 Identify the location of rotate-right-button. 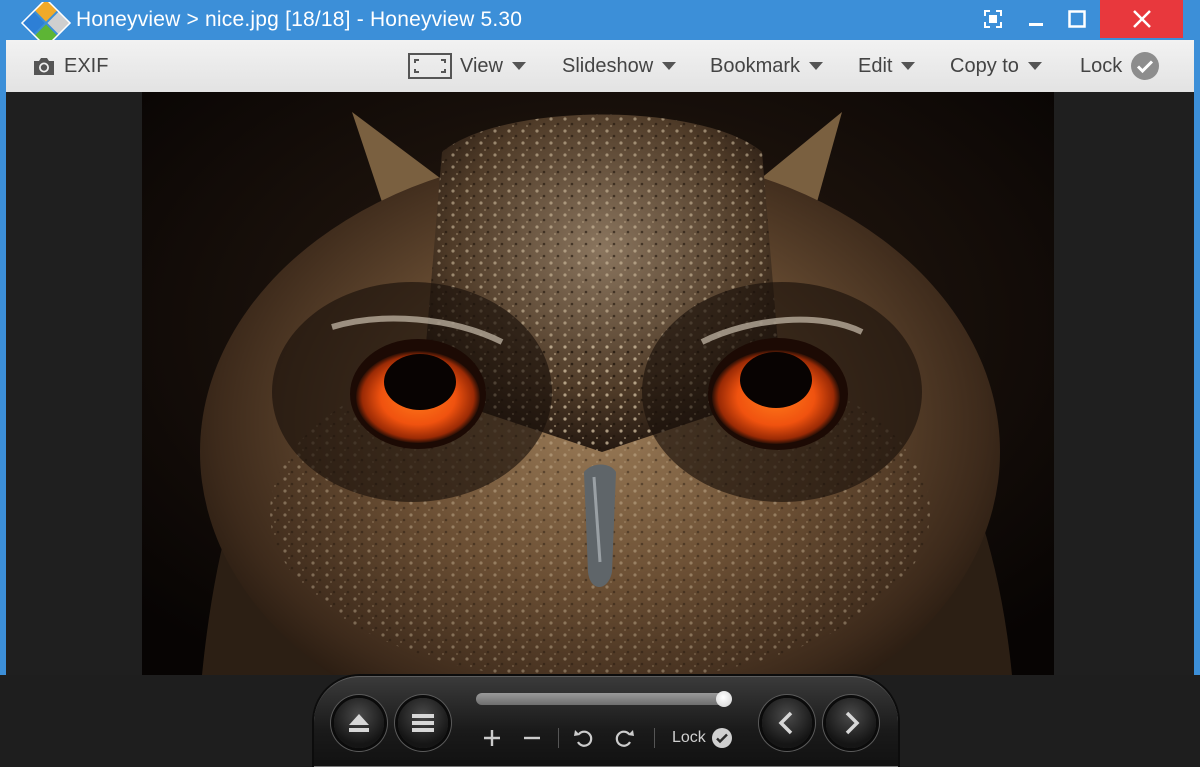
(624, 738).